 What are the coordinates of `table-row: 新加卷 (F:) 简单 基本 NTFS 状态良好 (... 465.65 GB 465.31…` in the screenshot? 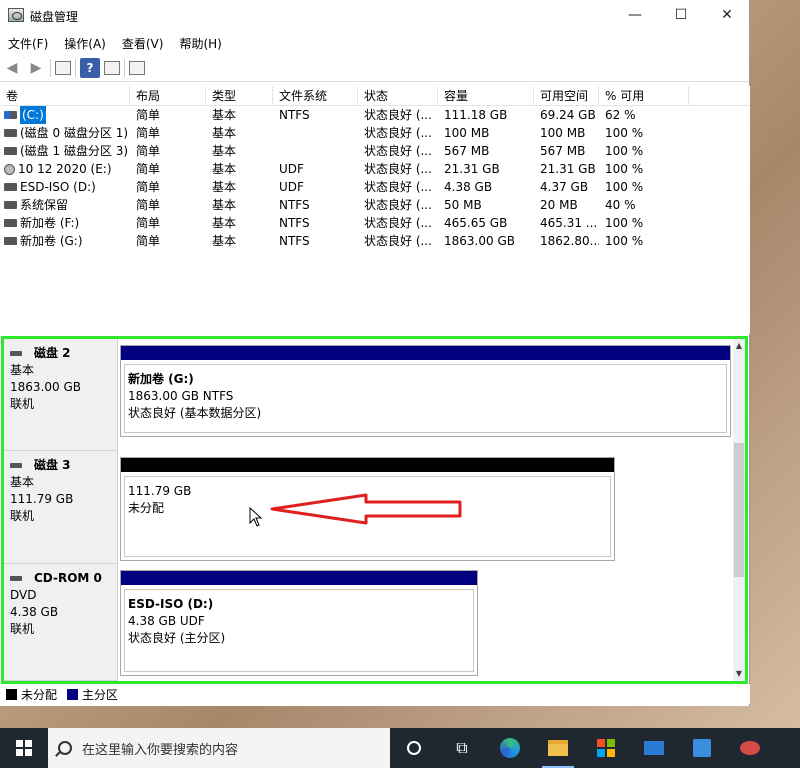 It's located at (375, 223).